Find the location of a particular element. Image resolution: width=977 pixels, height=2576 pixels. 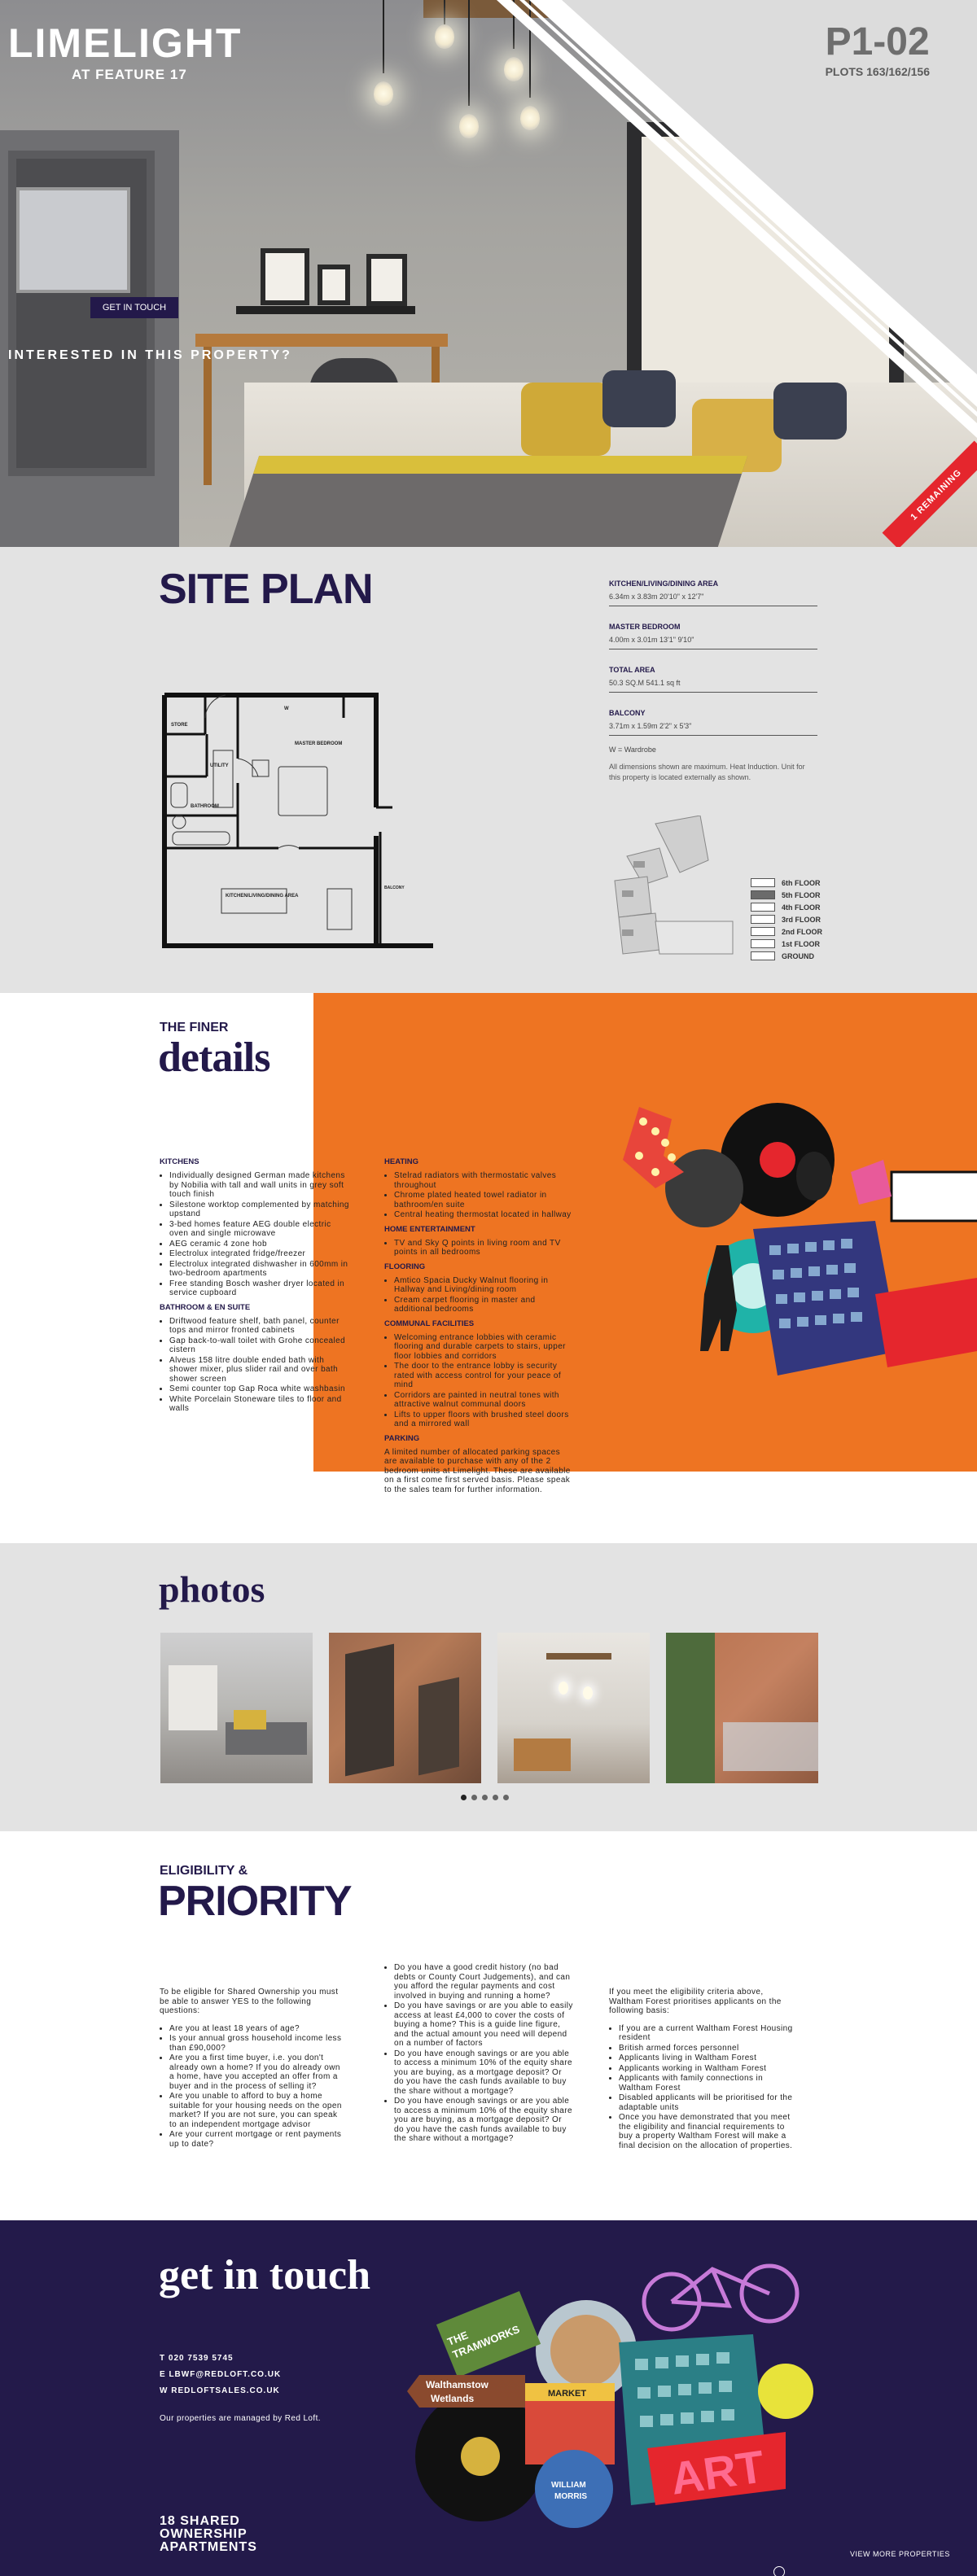

wardrobe-note: W = Wardrobe is located at coordinates (633, 750).